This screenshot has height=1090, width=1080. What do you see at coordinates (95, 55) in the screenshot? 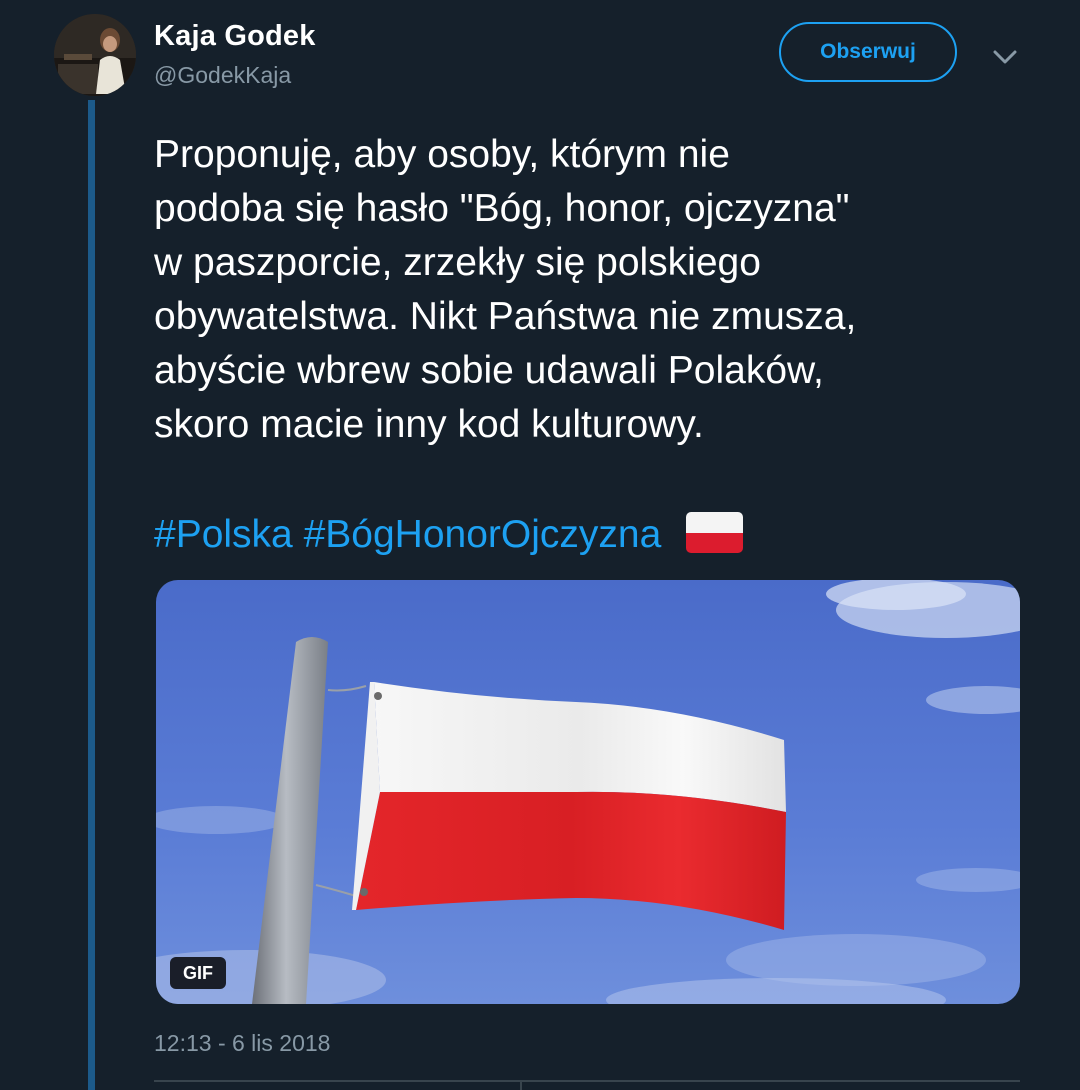
I see `avatar` at bounding box center [95, 55].